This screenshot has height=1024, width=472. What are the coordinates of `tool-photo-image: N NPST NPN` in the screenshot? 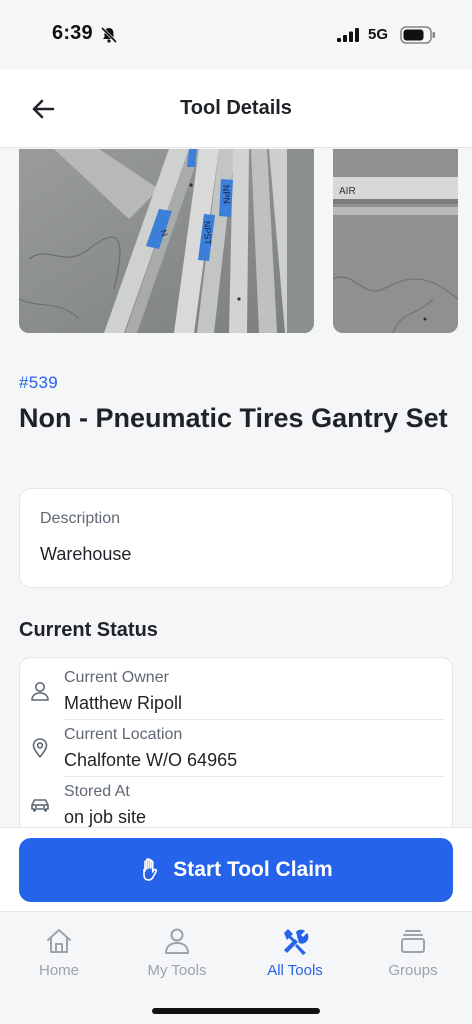 It's located at (166, 241).